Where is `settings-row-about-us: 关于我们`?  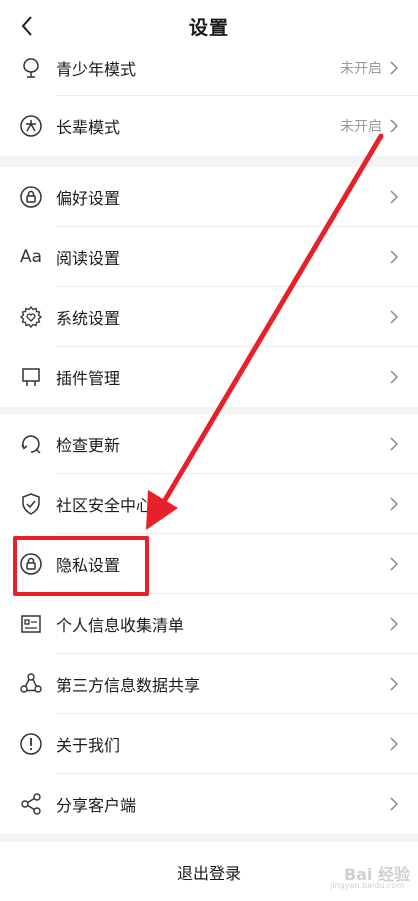 settings-row-about-us: 关于我们 is located at coordinates (209, 744).